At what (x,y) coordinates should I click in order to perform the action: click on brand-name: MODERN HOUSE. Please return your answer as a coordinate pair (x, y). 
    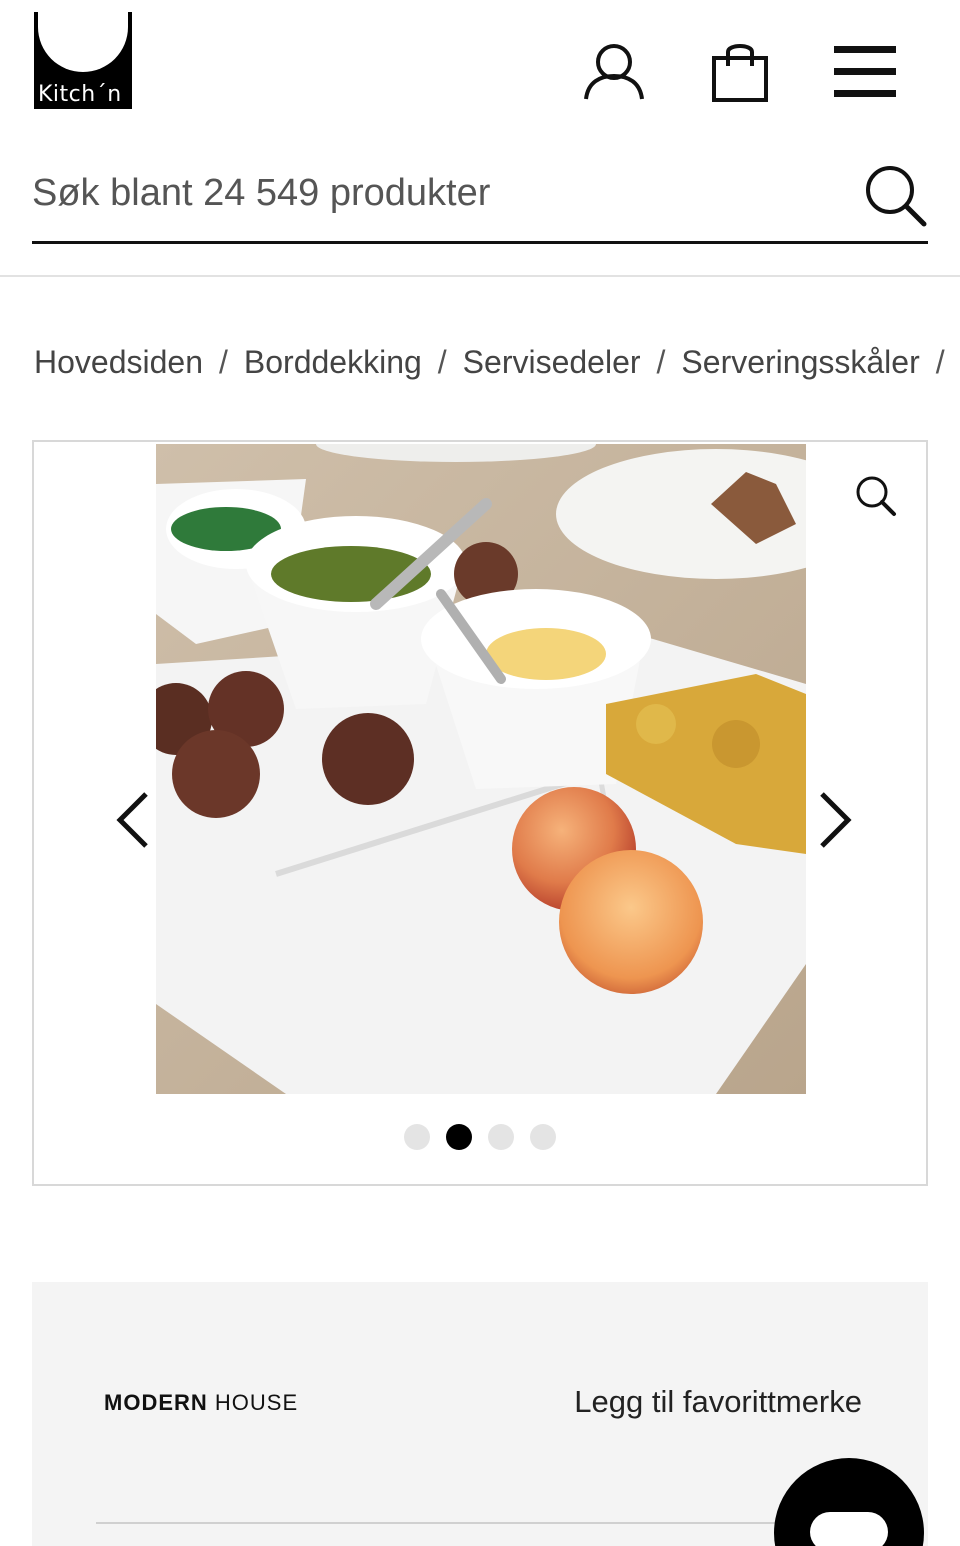
    Looking at the image, I should click on (201, 1403).